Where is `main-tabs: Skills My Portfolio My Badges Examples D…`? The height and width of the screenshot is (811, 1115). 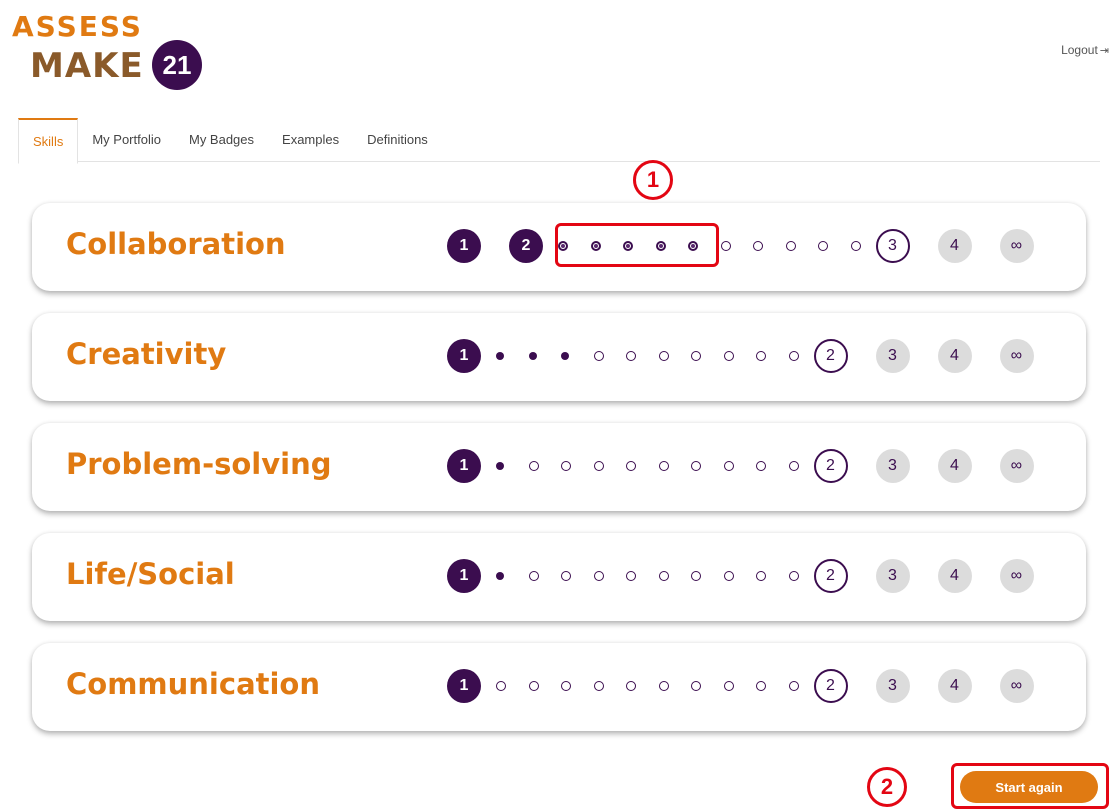 main-tabs: Skills My Portfolio My Badges Examples D… is located at coordinates (559, 141).